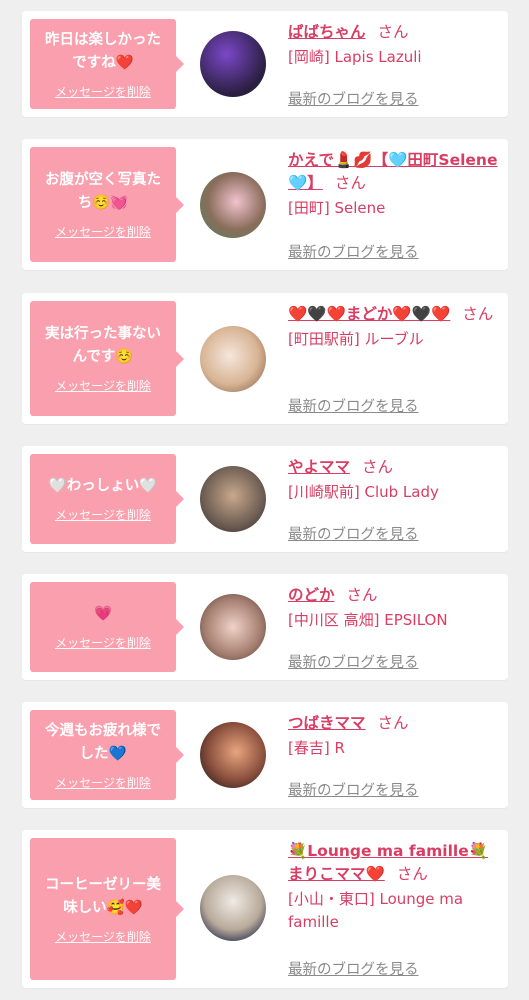 The image size is (529, 1000). What do you see at coordinates (103, 614) in the screenshot?
I see `message-text: 💗` at bounding box center [103, 614].